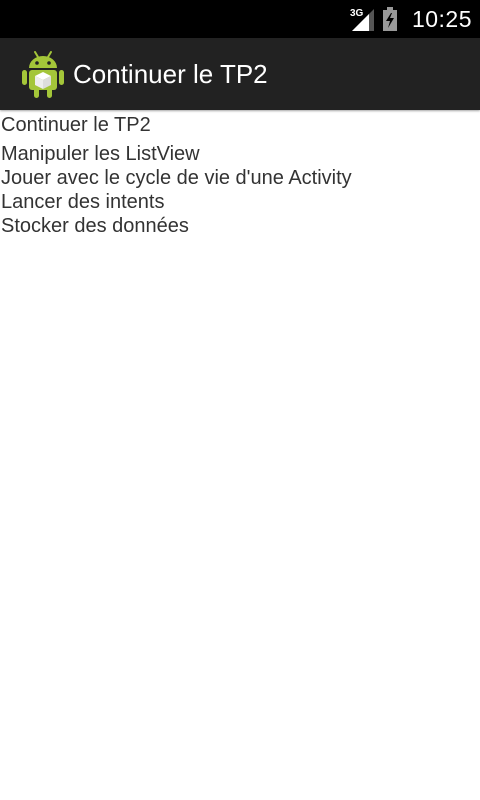 This screenshot has height=800, width=480. Describe the element at coordinates (43, 74) in the screenshot. I see `android-icon` at that location.